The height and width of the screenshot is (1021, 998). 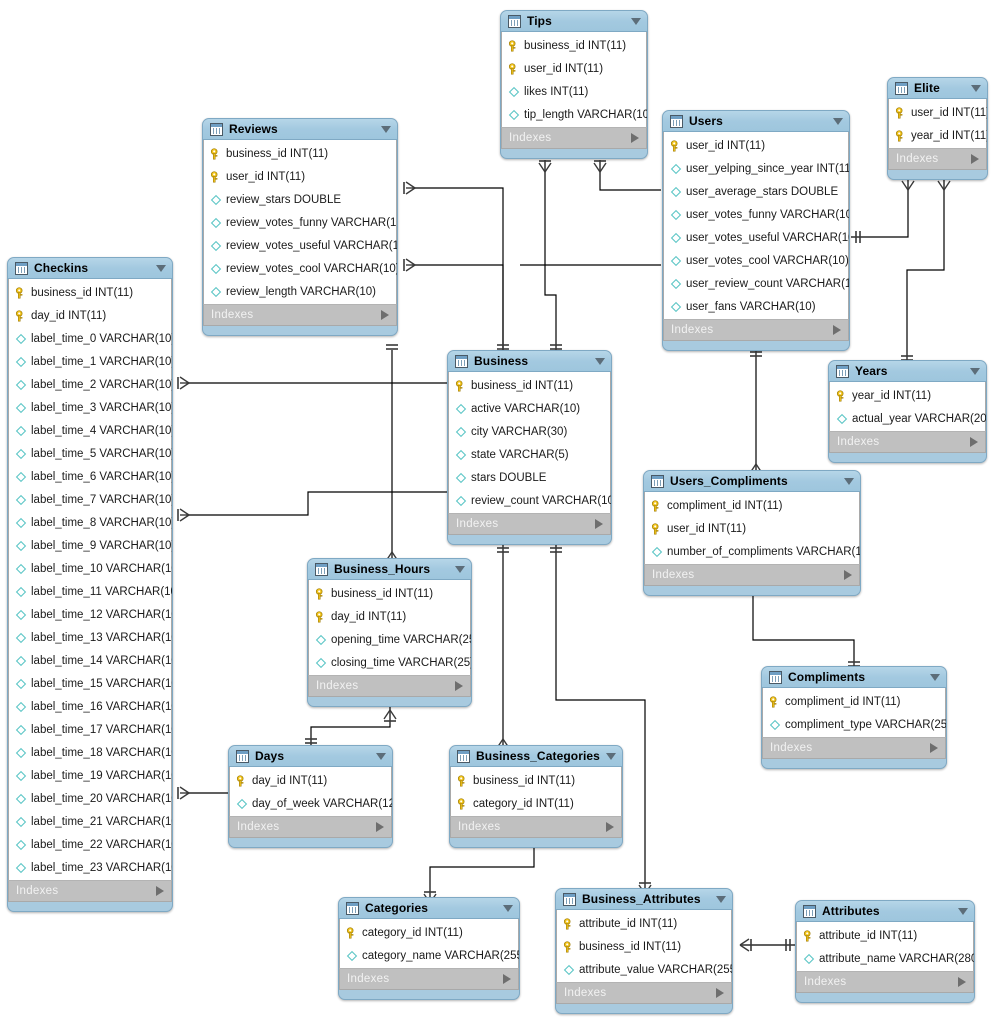 I want to click on column-row: user_review_count VARCHAR(10), so click(x=756, y=283).